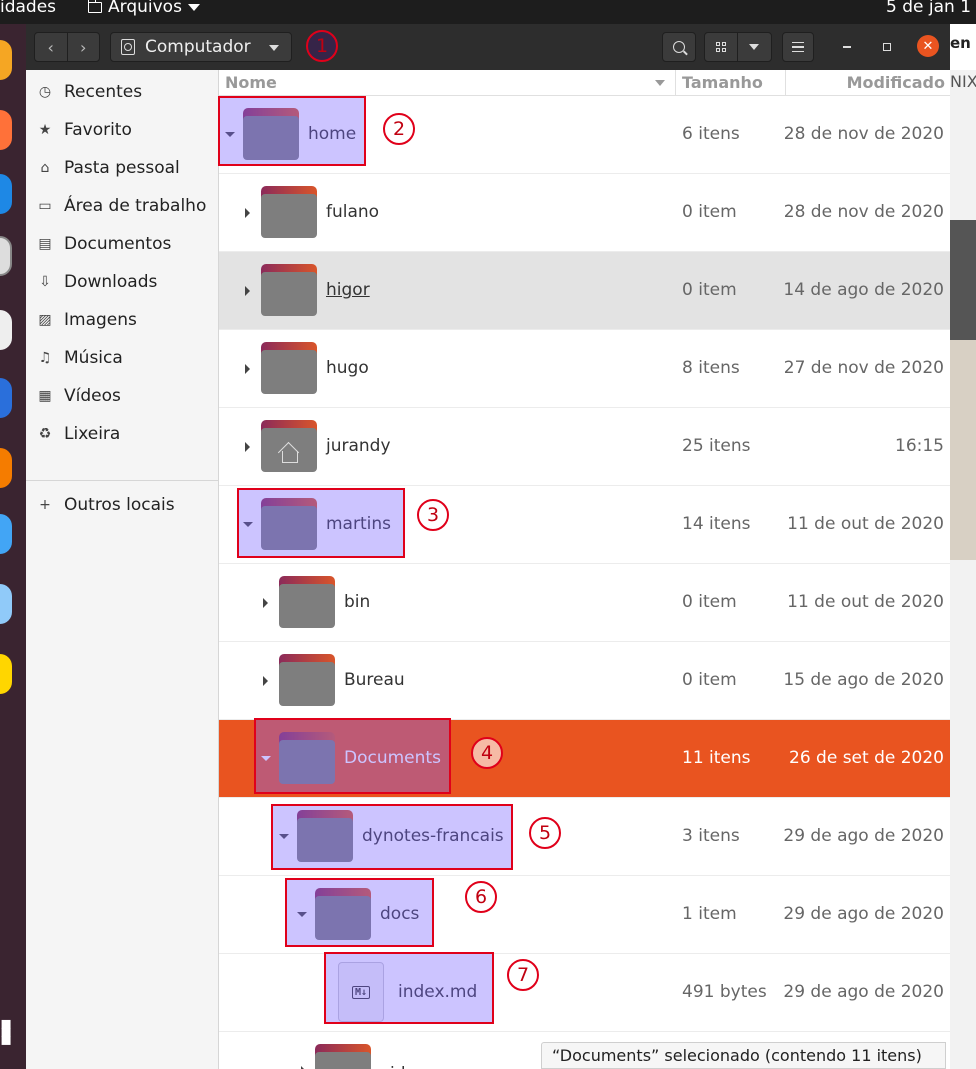 This screenshot has width=976, height=1069. Describe the element at coordinates (716, 758) in the screenshot. I see `file-size: 11 itens` at that location.